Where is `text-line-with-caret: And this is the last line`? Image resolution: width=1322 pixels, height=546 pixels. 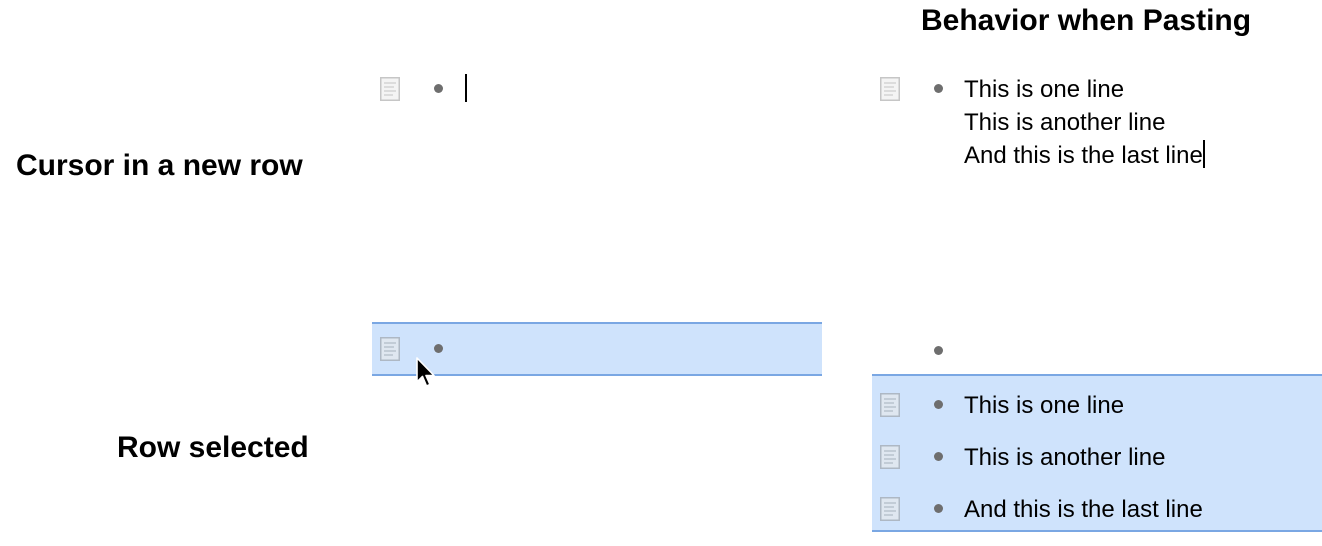
text-line-with-caret: And this is the last line is located at coordinates (1084, 154).